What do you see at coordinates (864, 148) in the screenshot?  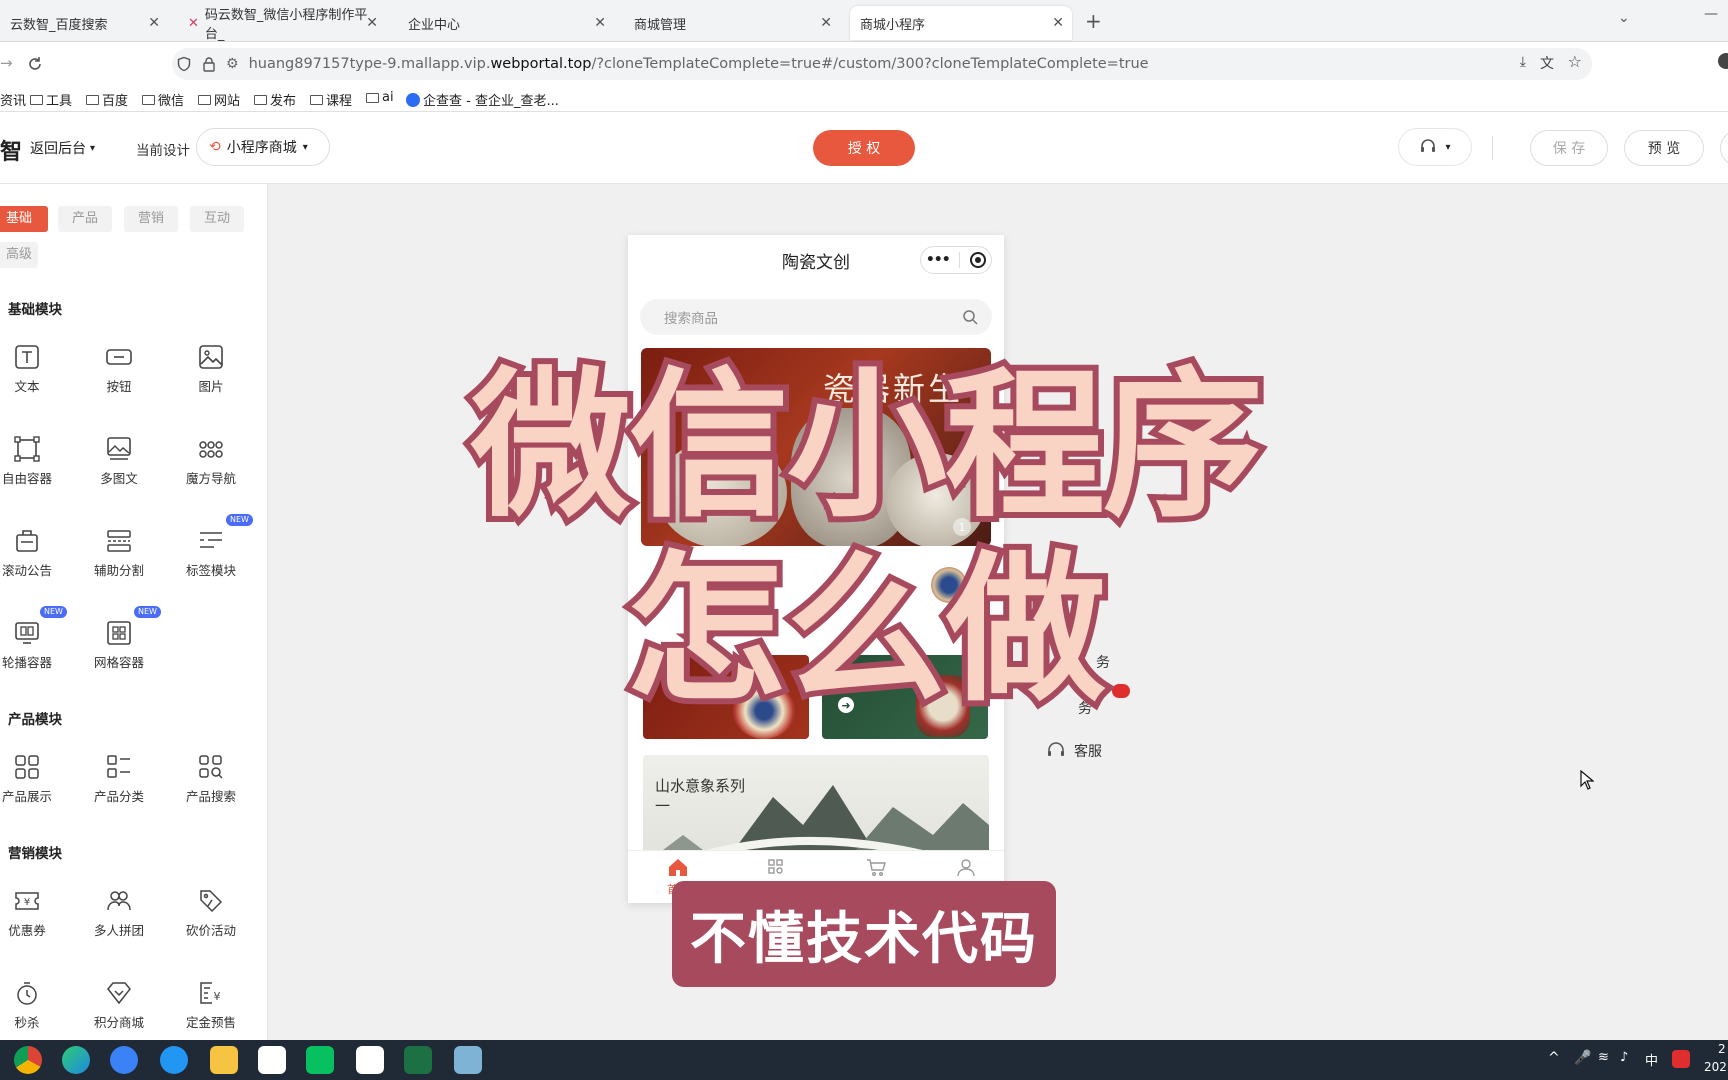 I see `authorize-button: 授 权` at bounding box center [864, 148].